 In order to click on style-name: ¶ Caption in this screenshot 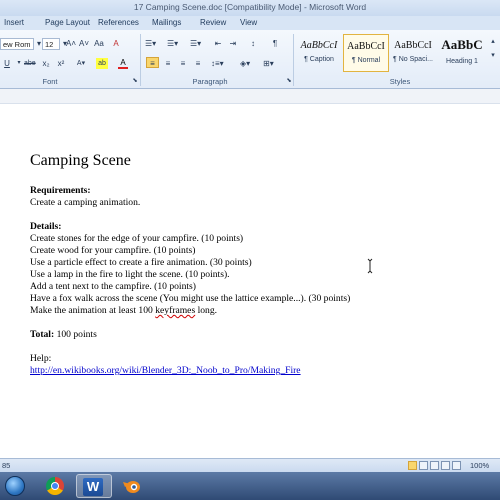, I will do `click(319, 59)`.